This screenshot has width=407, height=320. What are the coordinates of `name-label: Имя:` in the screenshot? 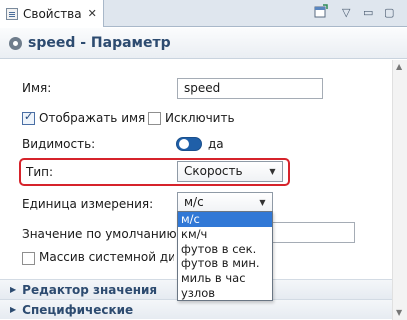 It's located at (37, 88).